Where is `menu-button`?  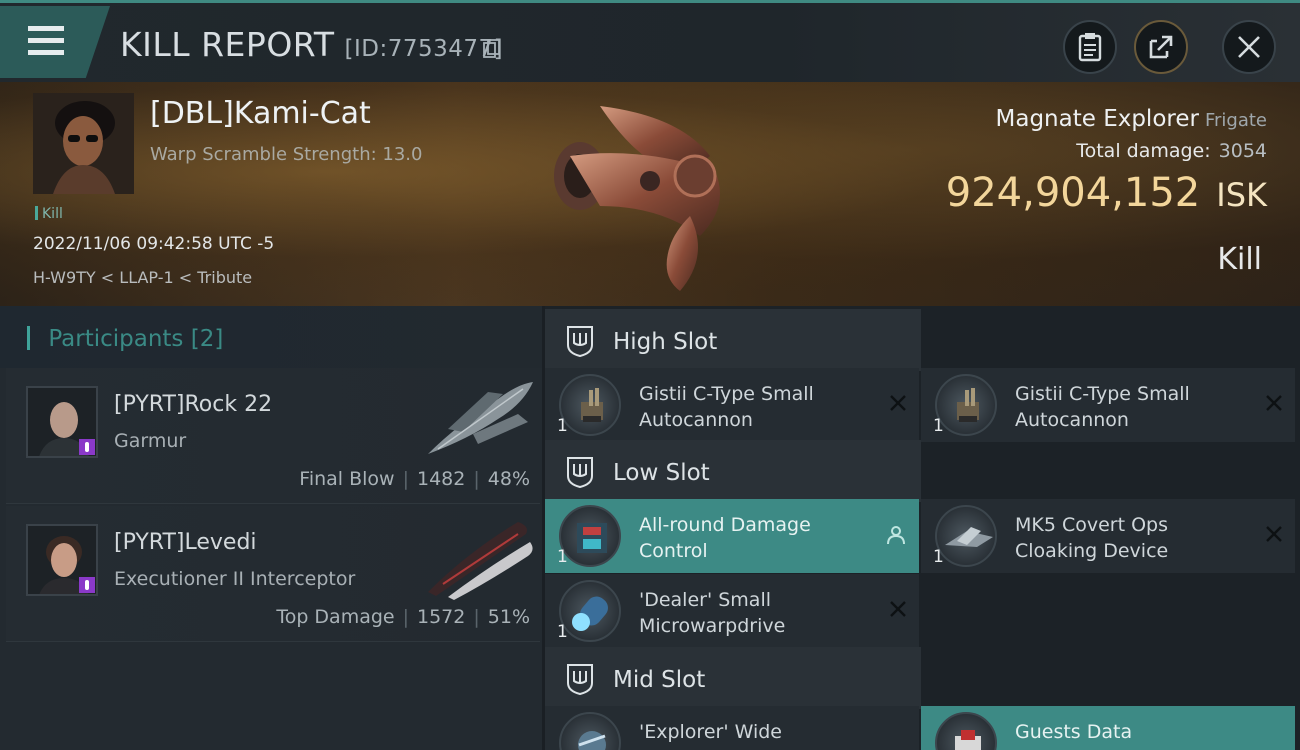
menu-button is located at coordinates (55, 42).